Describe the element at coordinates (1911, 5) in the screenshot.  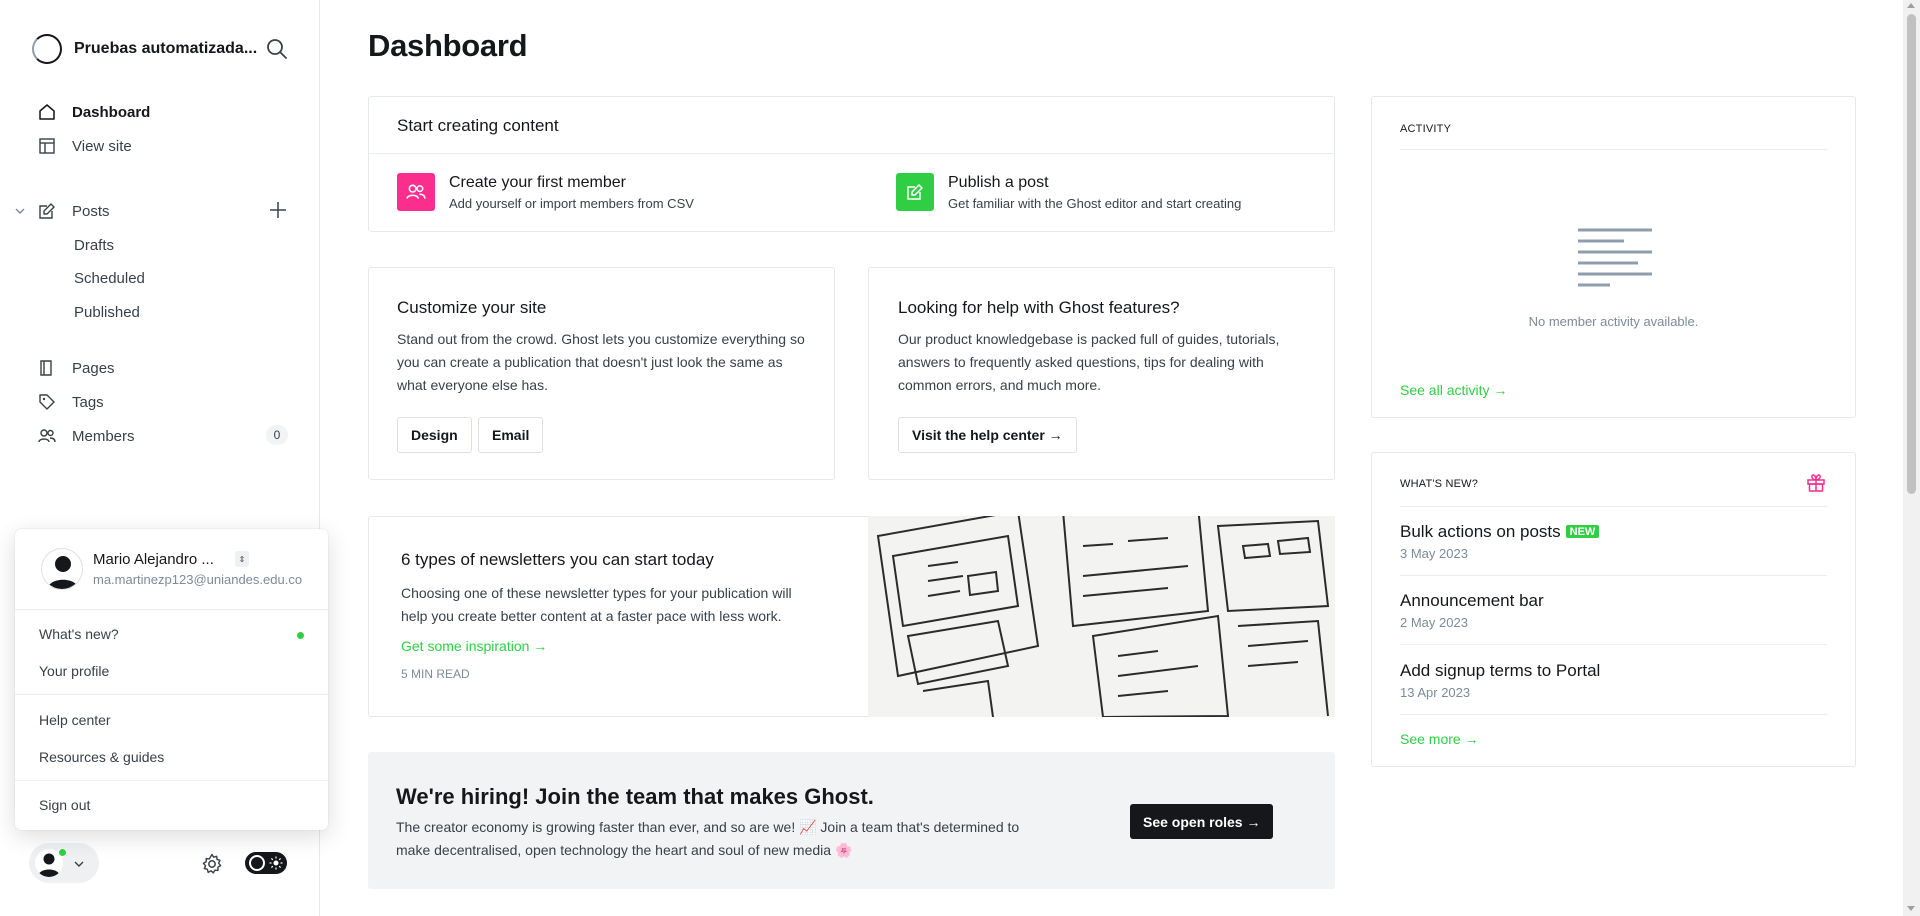
I see `scroll-up-arrow-icon` at that location.